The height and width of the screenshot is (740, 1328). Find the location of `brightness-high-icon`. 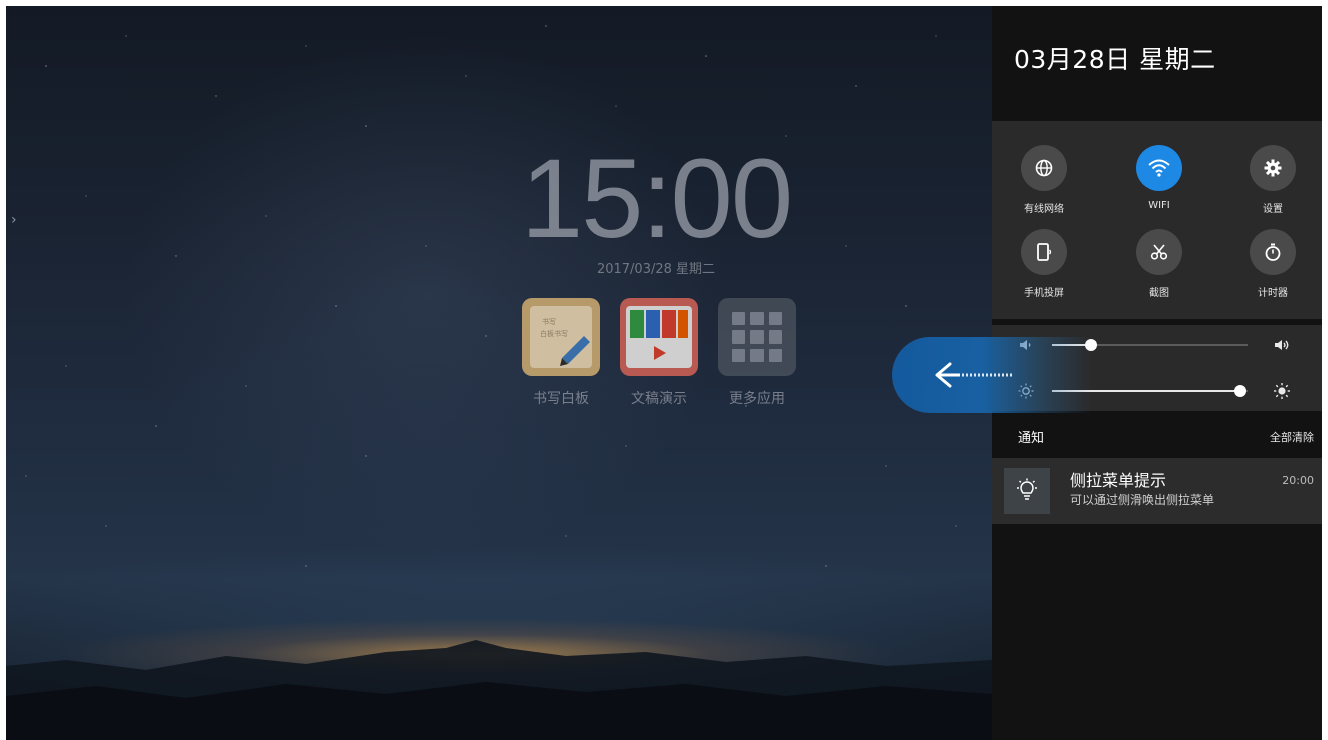

brightness-high-icon is located at coordinates (1282, 391).